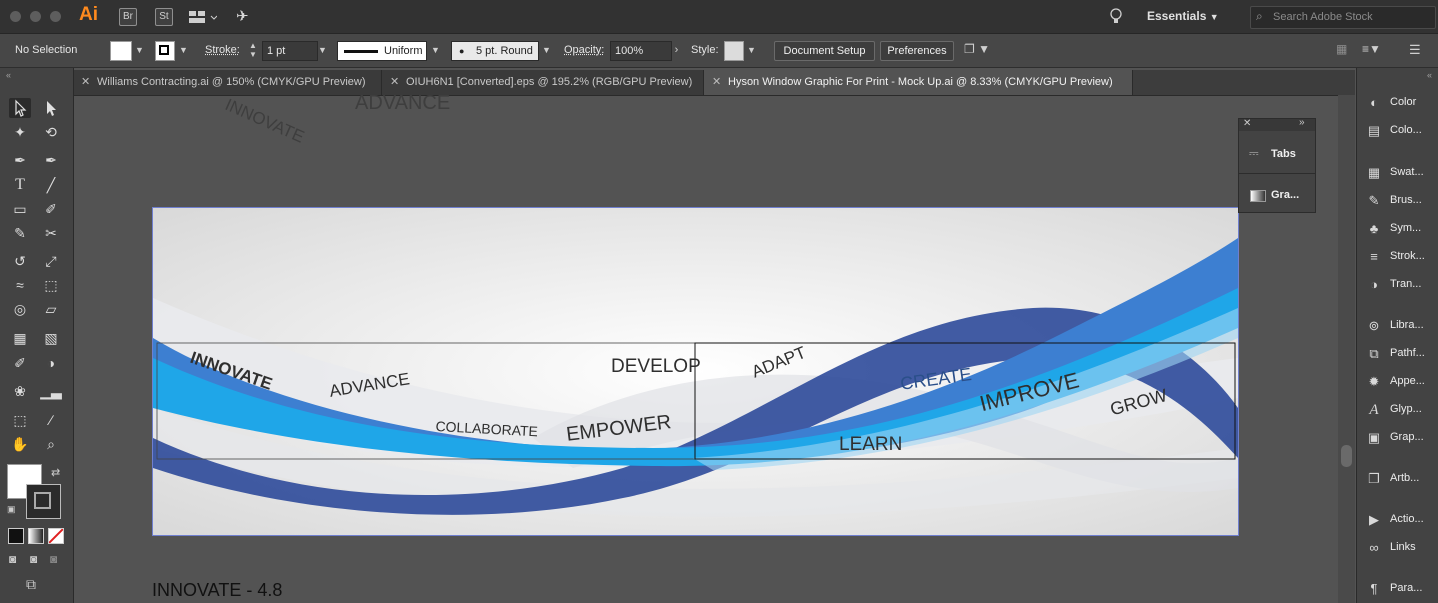  Describe the element at coordinates (55, 472) in the screenshot. I see `swap-fill-stroke-icon: ⇄` at that location.